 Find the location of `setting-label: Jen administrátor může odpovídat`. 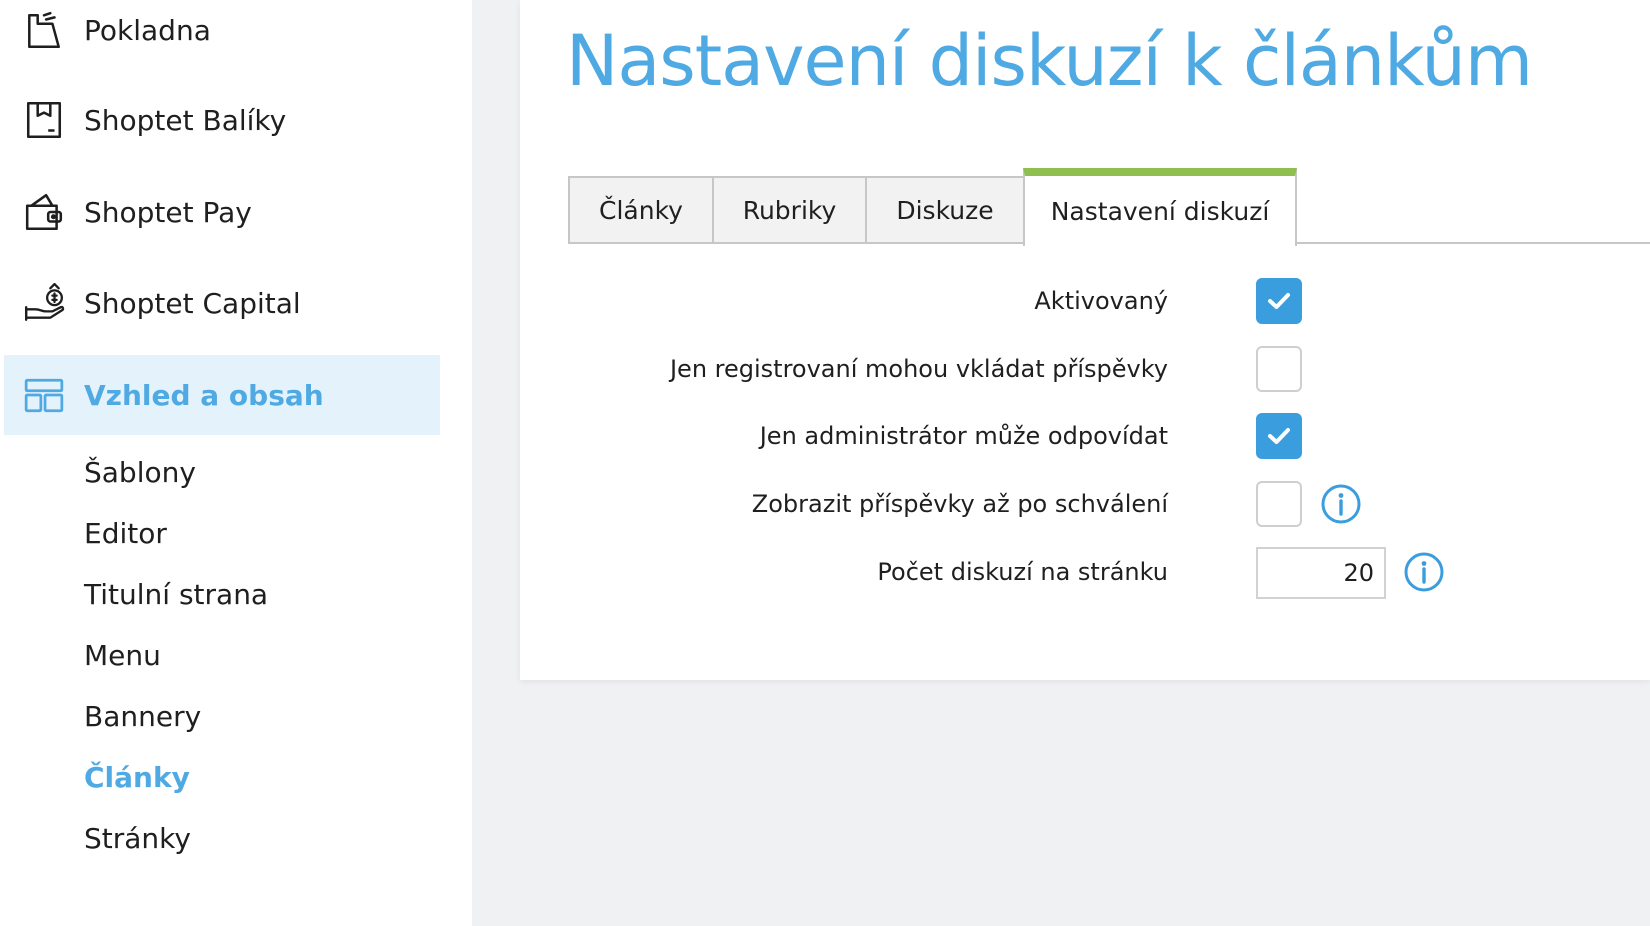

setting-label: Jen administrátor může odpovídat is located at coordinates (963, 436).